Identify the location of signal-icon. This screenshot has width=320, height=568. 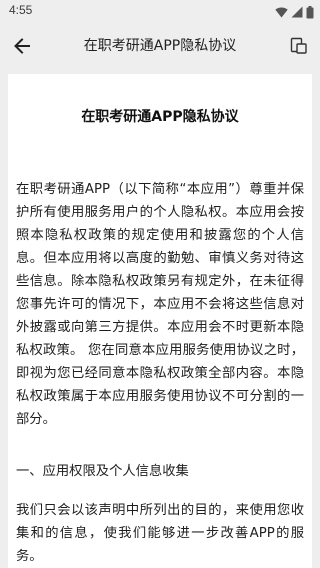
(297, 12).